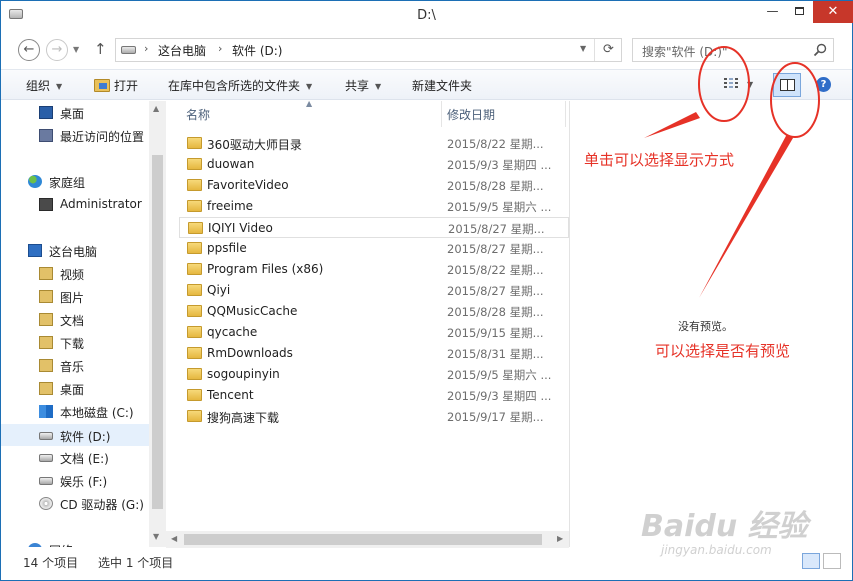 The image size is (853, 581). Describe the element at coordinates (309, 103) in the screenshot. I see `sort-ascending-icon: ▲` at that location.